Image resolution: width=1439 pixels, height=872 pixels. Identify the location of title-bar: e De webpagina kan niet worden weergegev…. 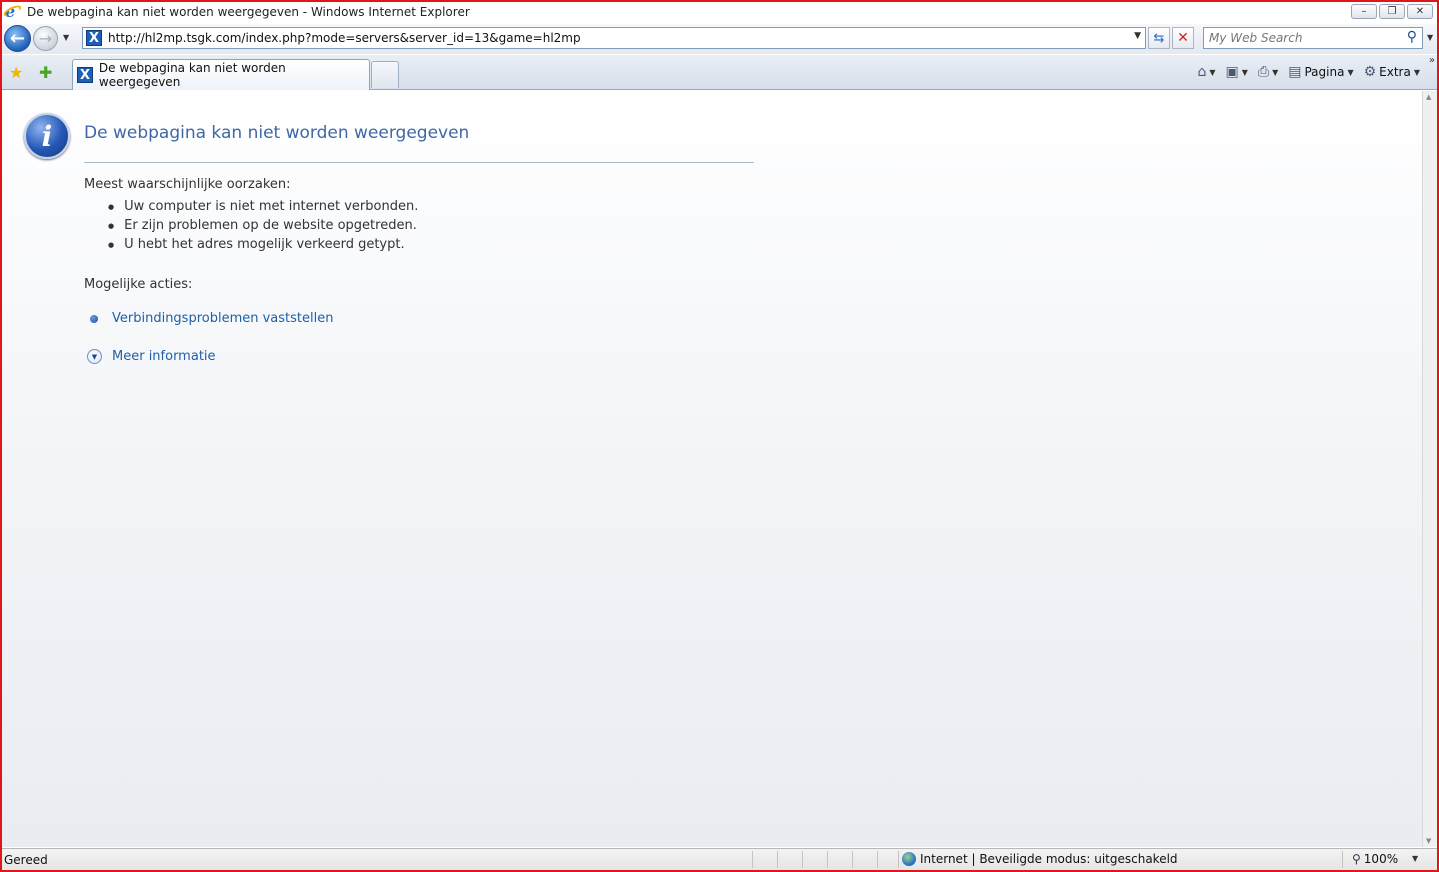
(719, 12).